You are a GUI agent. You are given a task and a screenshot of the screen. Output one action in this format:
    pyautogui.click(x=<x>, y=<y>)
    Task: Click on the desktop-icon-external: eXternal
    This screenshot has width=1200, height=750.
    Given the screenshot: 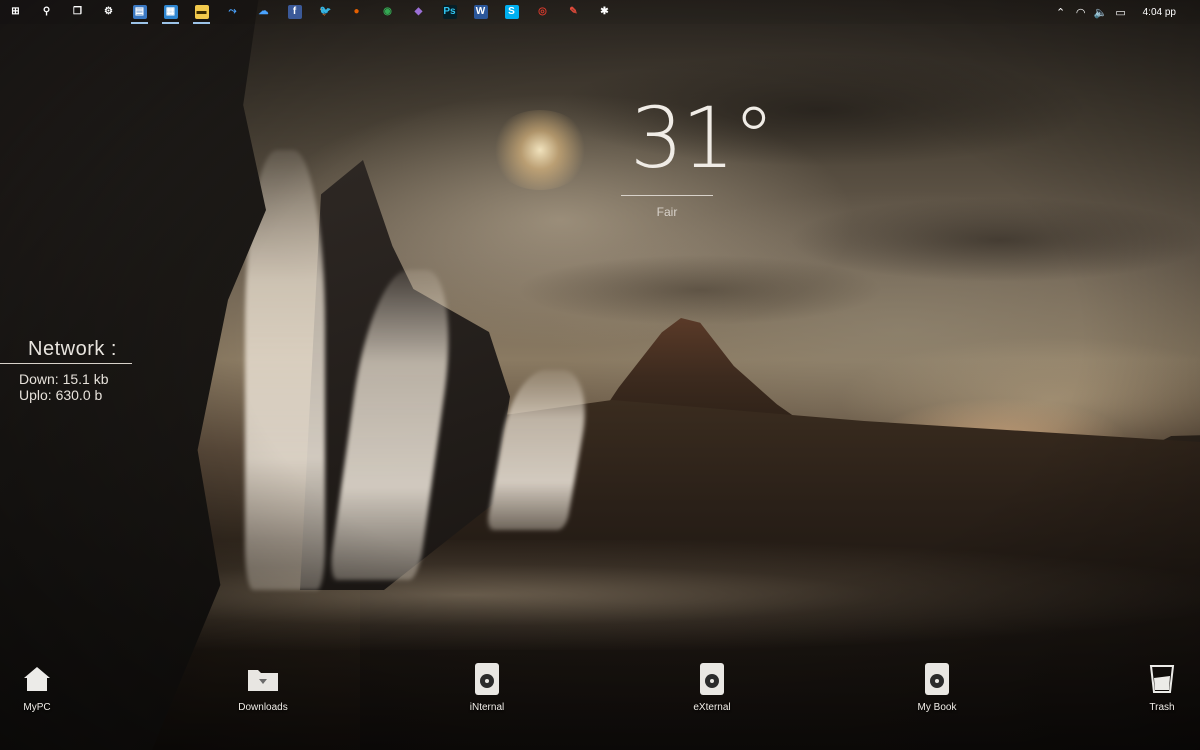 What is the action you would take?
    pyautogui.click(x=712, y=686)
    